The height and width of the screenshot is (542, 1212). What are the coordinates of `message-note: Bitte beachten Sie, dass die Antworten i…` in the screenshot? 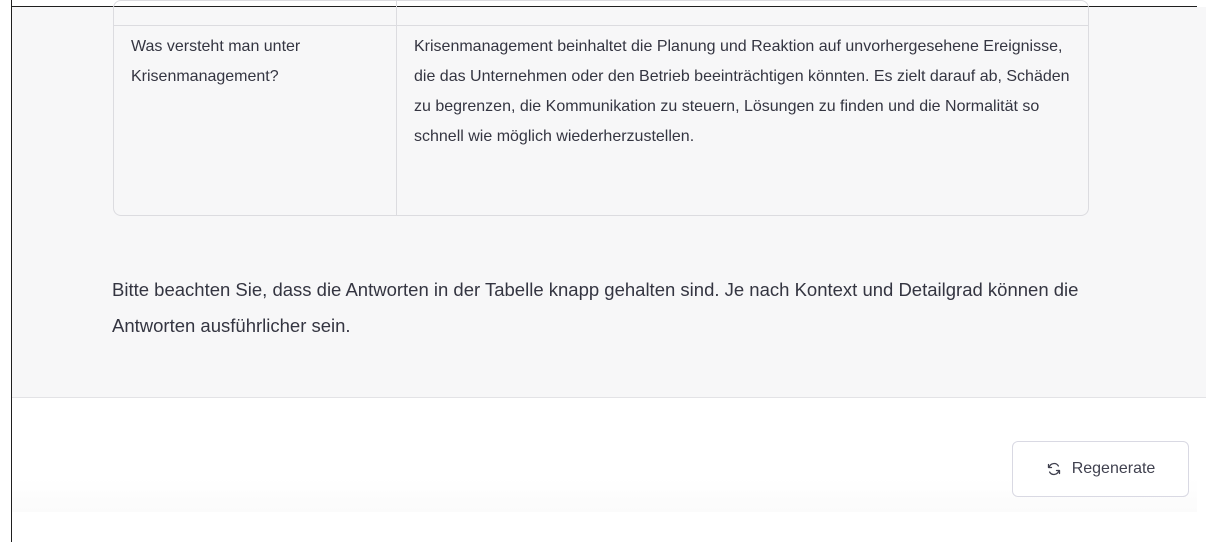 It's located at (595, 307).